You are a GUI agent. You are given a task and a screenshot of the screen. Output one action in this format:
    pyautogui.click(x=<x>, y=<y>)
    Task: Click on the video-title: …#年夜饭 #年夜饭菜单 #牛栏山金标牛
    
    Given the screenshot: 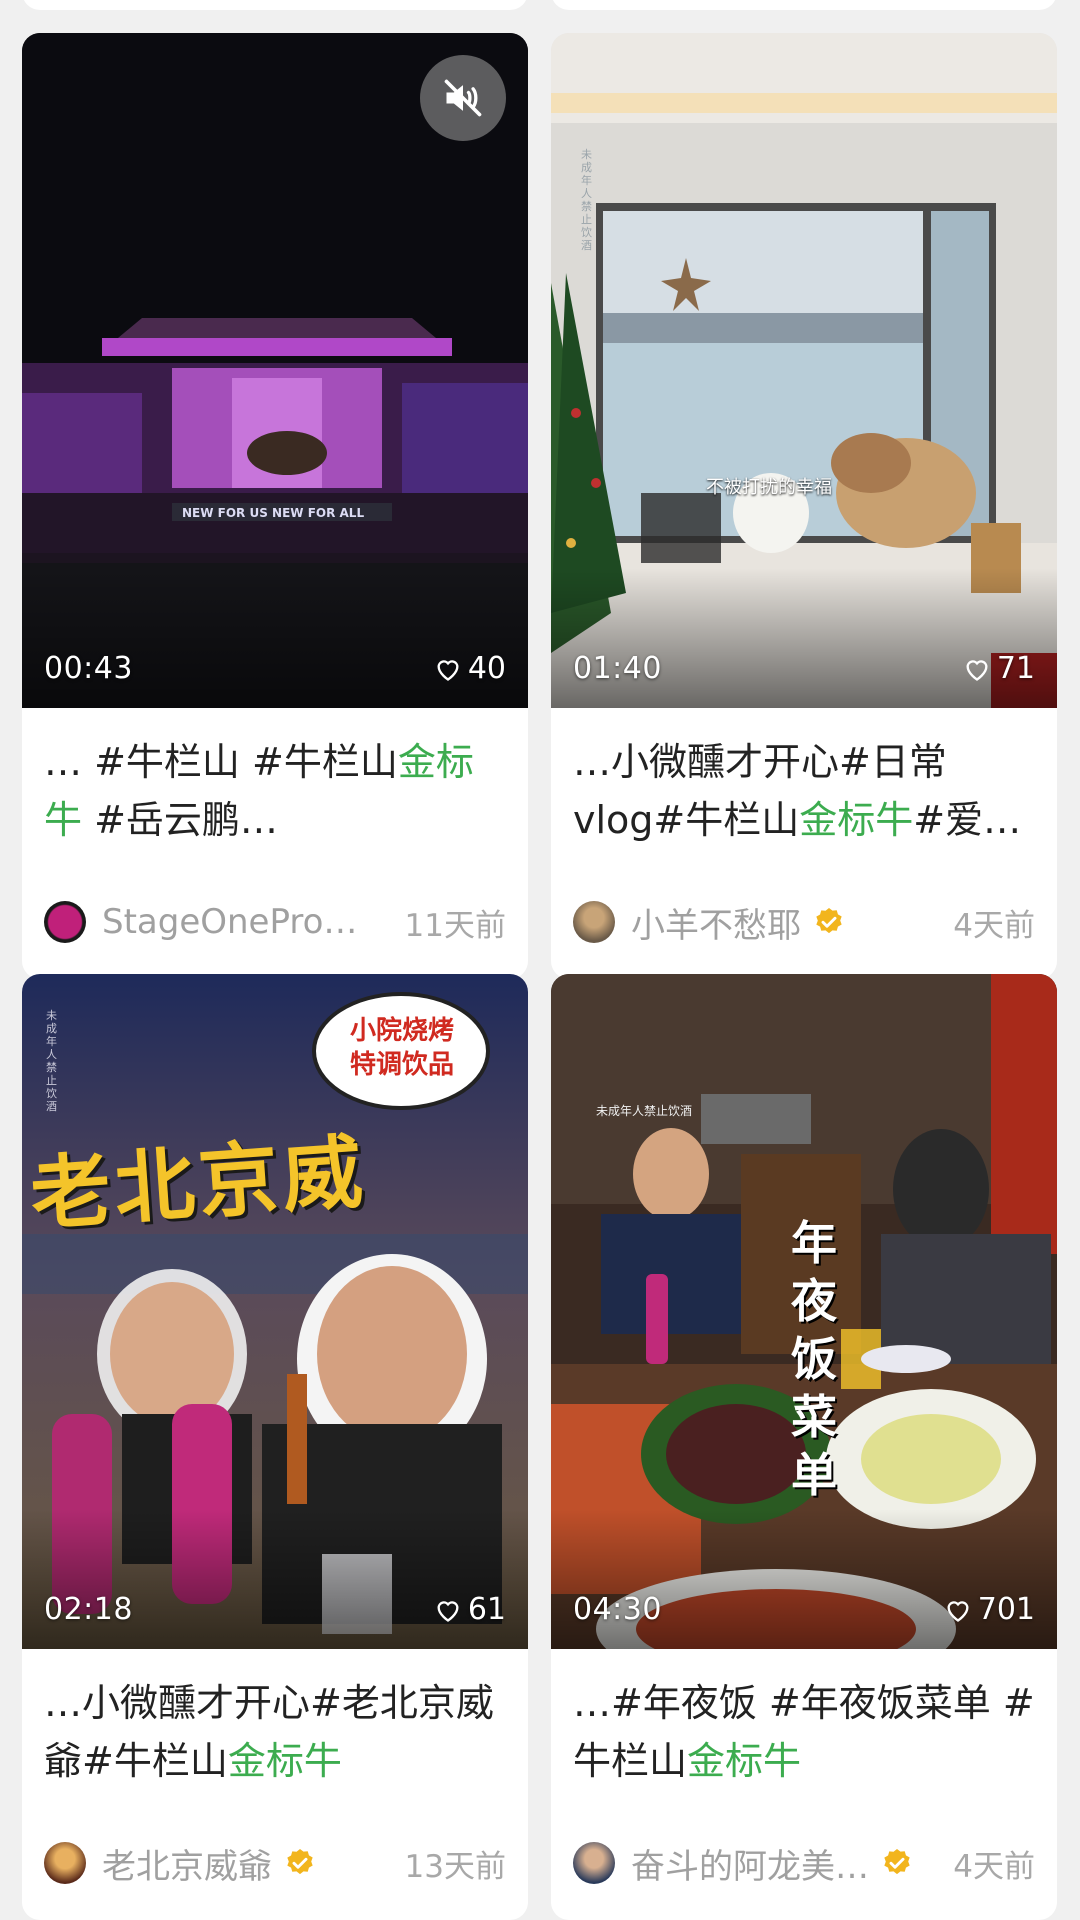 What is the action you would take?
    pyautogui.click(x=804, y=1732)
    